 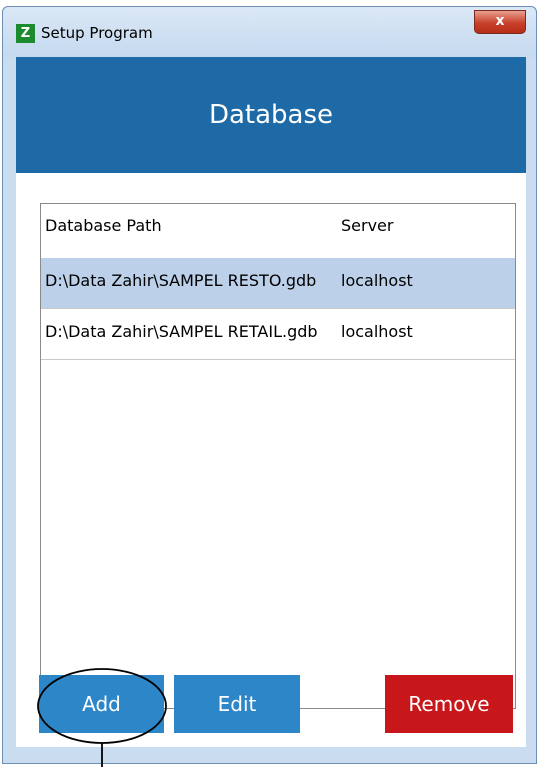 What do you see at coordinates (271, 115) in the screenshot?
I see `page-title: Database` at bounding box center [271, 115].